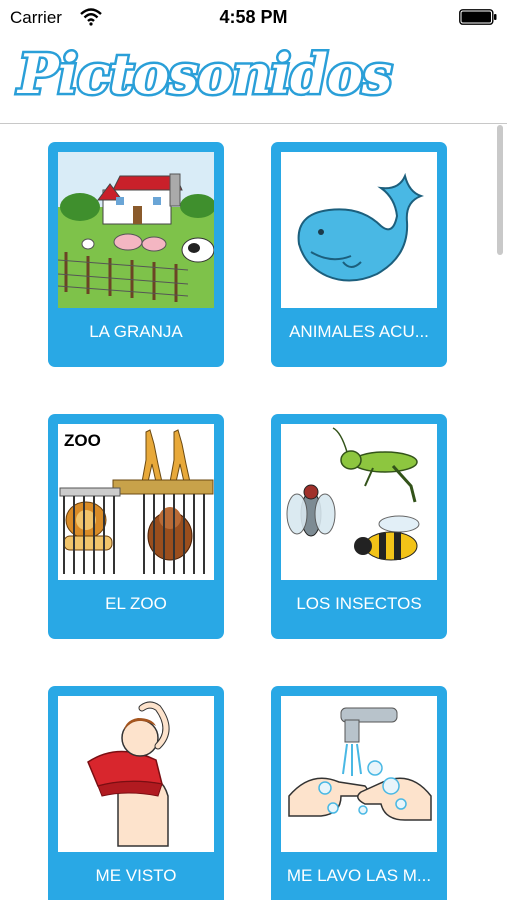  What do you see at coordinates (136, 774) in the screenshot?
I see `dressing-icon` at bounding box center [136, 774].